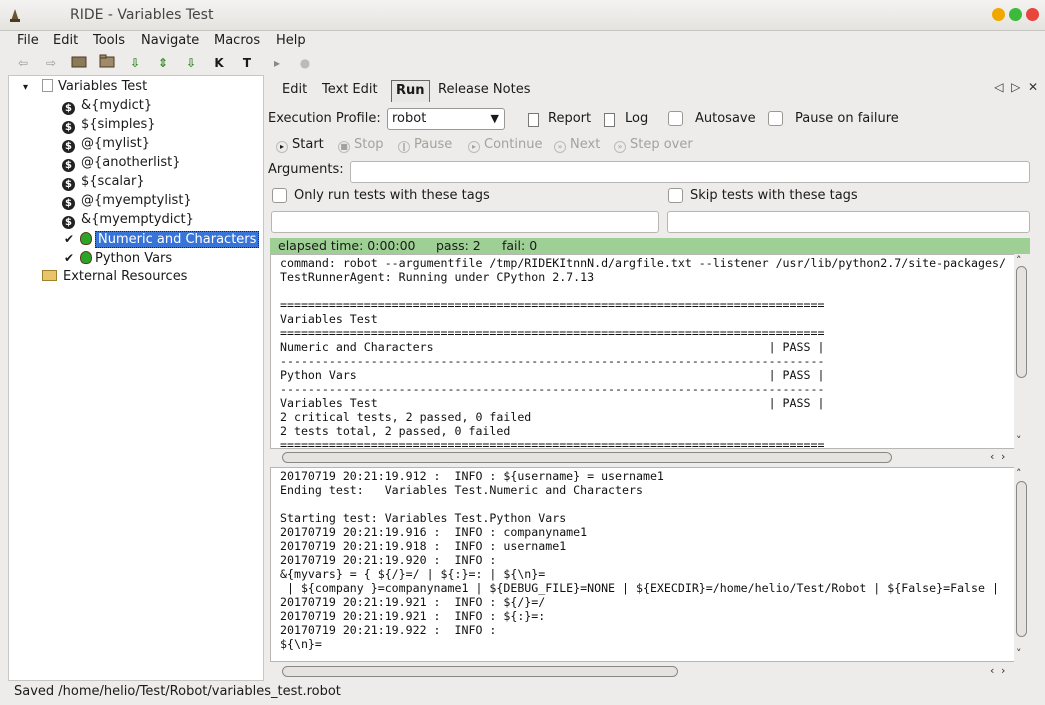  I want to click on include-tags-input, so click(465, 222).